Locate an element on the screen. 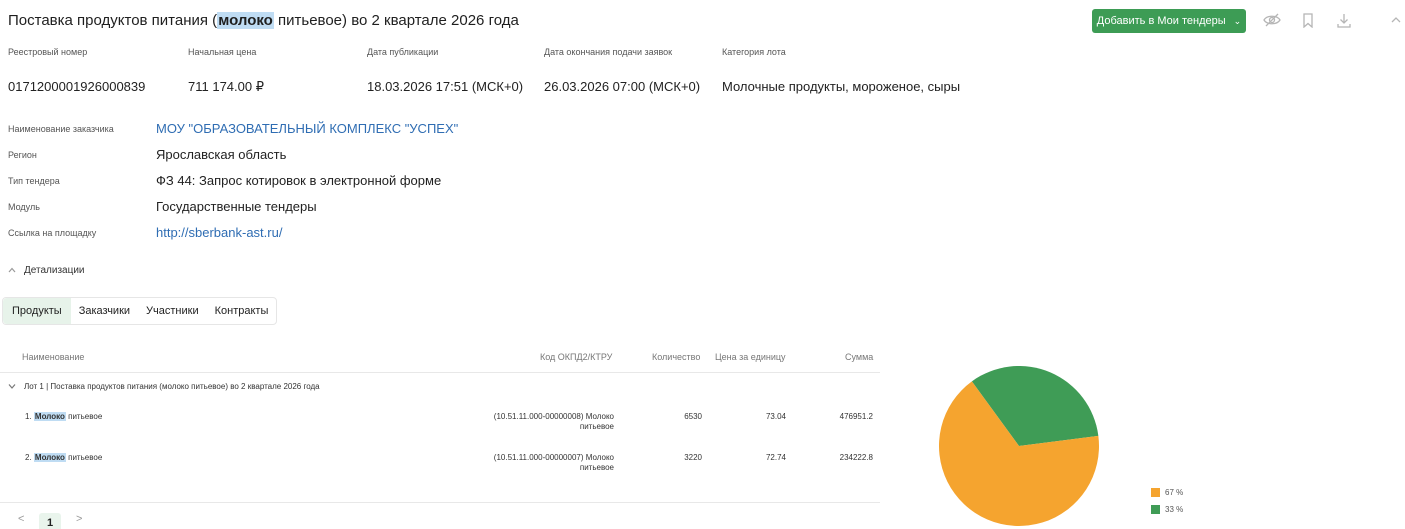  legend-item: 67 % is located at coordinates (1167, 492).